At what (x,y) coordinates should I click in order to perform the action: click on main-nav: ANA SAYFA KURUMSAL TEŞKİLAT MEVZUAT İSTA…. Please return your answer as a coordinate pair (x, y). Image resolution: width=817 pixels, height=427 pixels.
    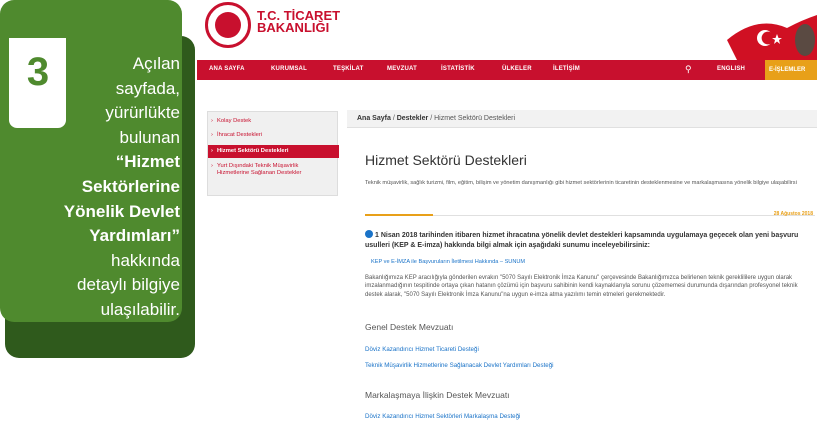
    Looking at the image, I should click on (507, 70).